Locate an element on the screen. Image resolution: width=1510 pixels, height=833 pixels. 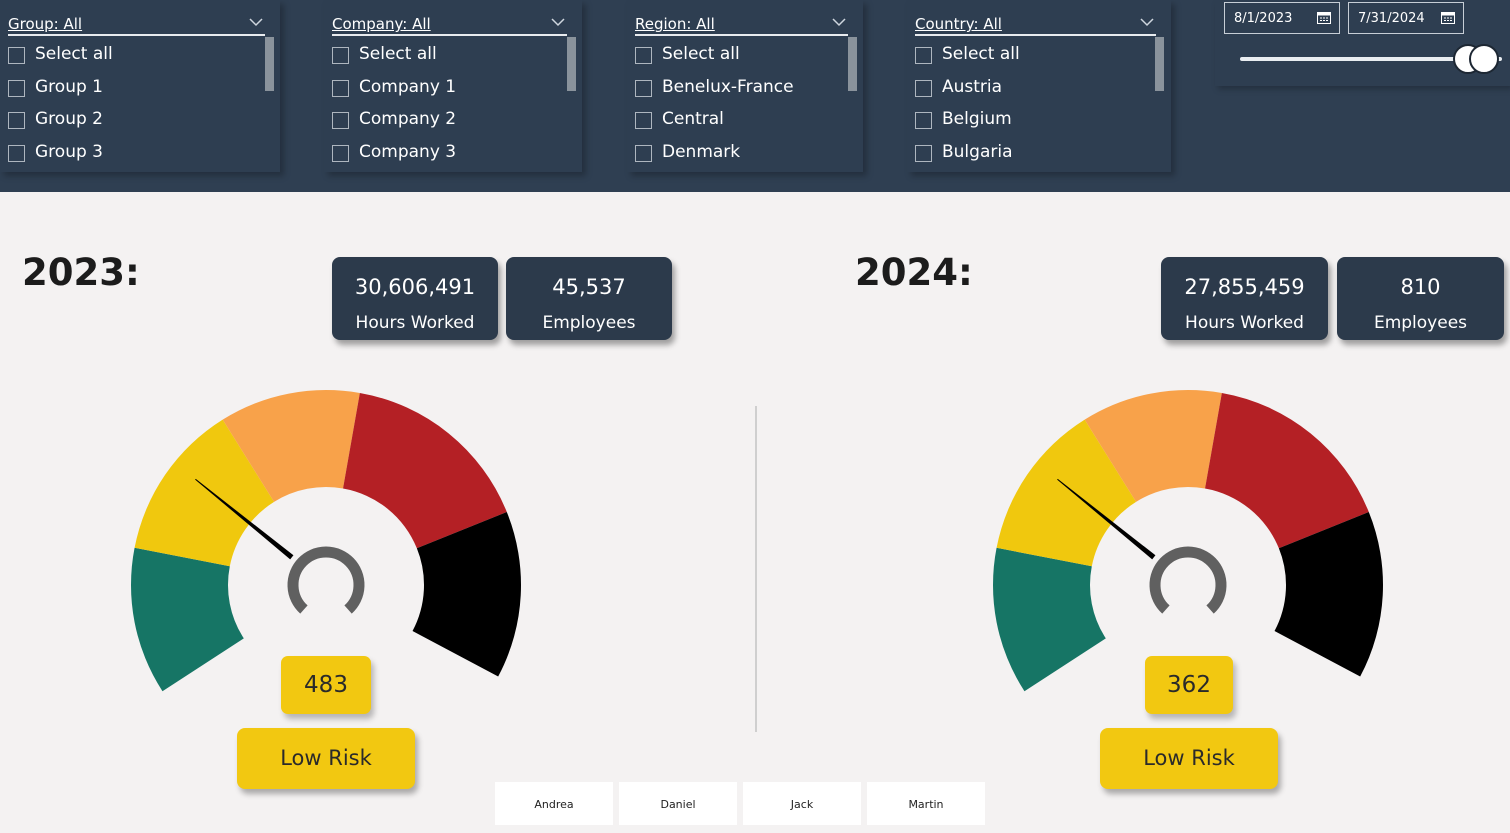
employees-value: 810 is located at coordinates (1420, 287).